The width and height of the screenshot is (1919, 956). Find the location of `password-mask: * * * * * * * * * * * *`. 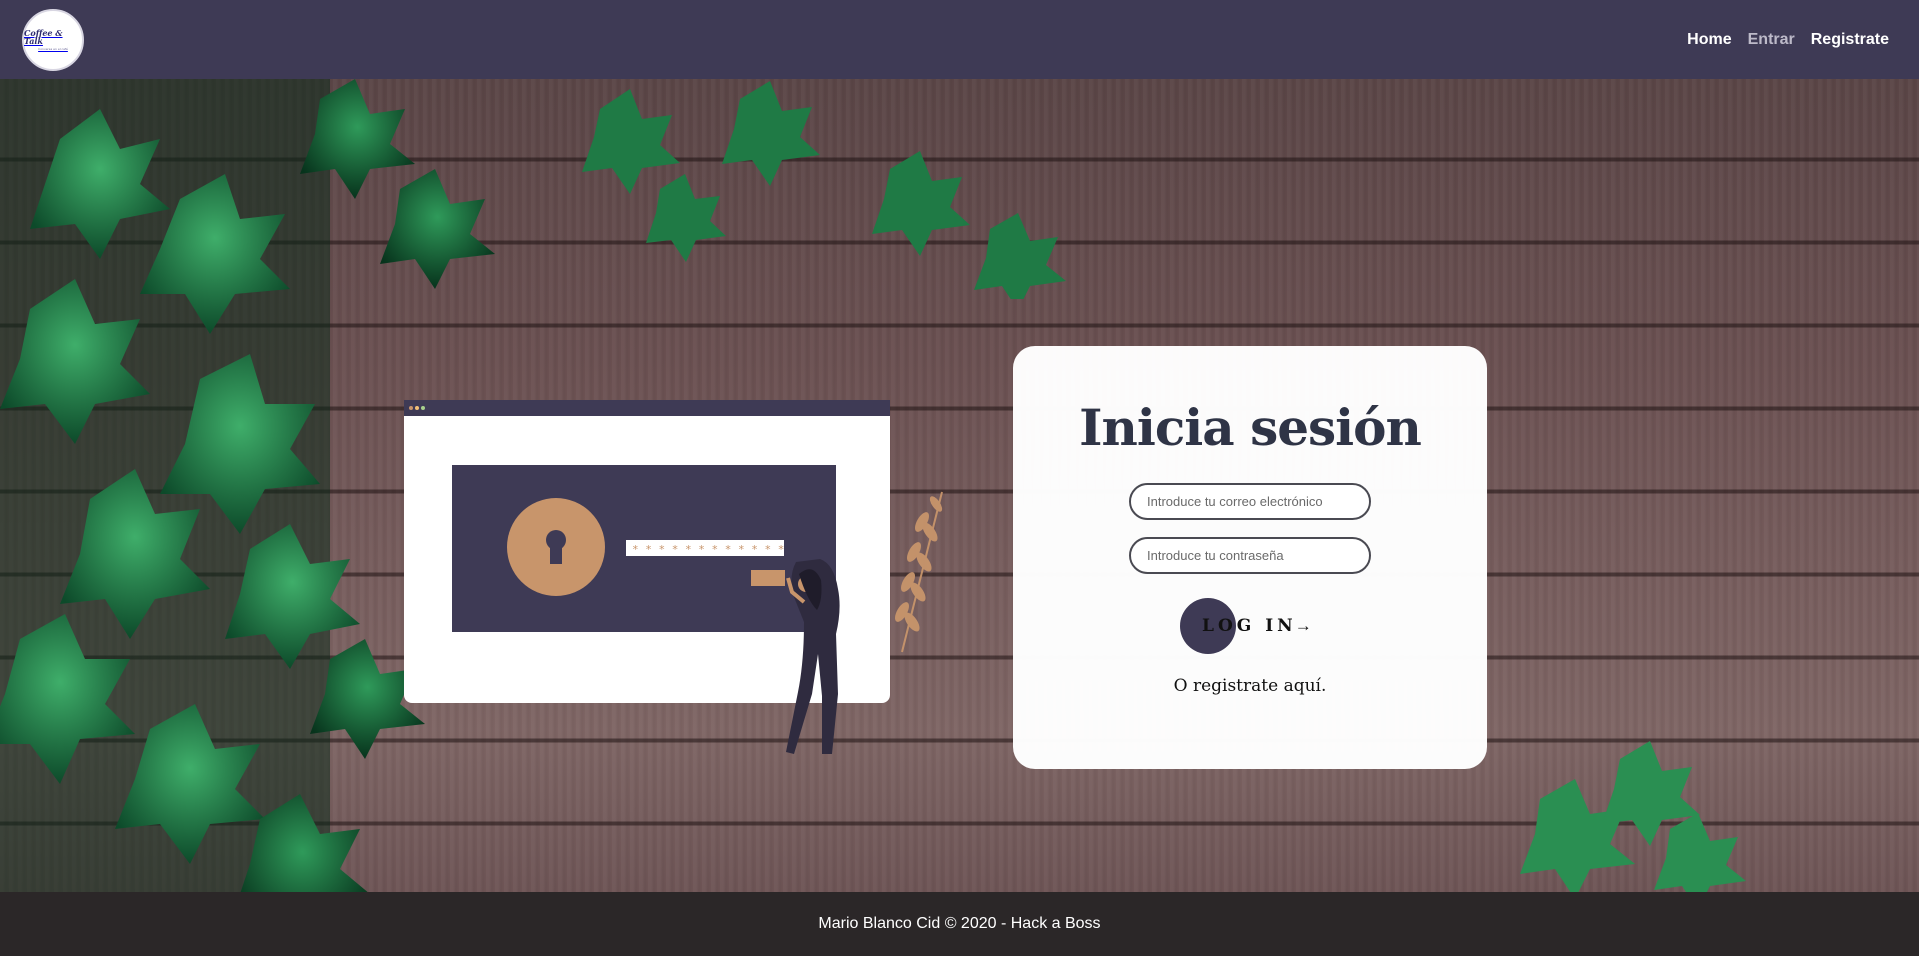

password-mask: * * * * * * * * * * * * is located at coordinates (708, 549).